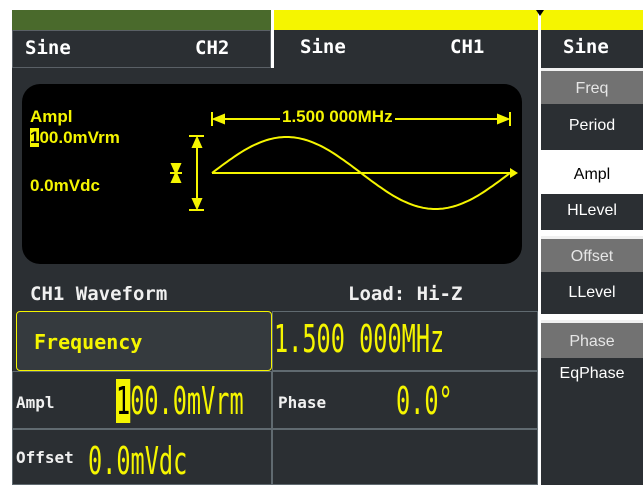  Describe the element at coordinates (406, 20) in the screenshot. I see `ch1-color-strip` at that location.